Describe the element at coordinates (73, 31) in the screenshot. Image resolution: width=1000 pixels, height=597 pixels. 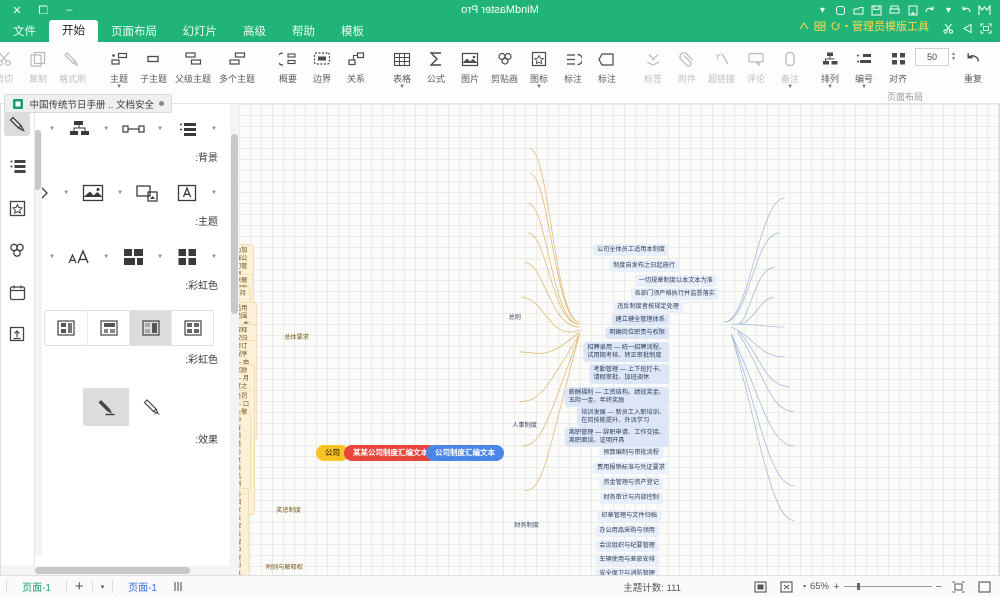
I see `tab-home: 开始` at that location.